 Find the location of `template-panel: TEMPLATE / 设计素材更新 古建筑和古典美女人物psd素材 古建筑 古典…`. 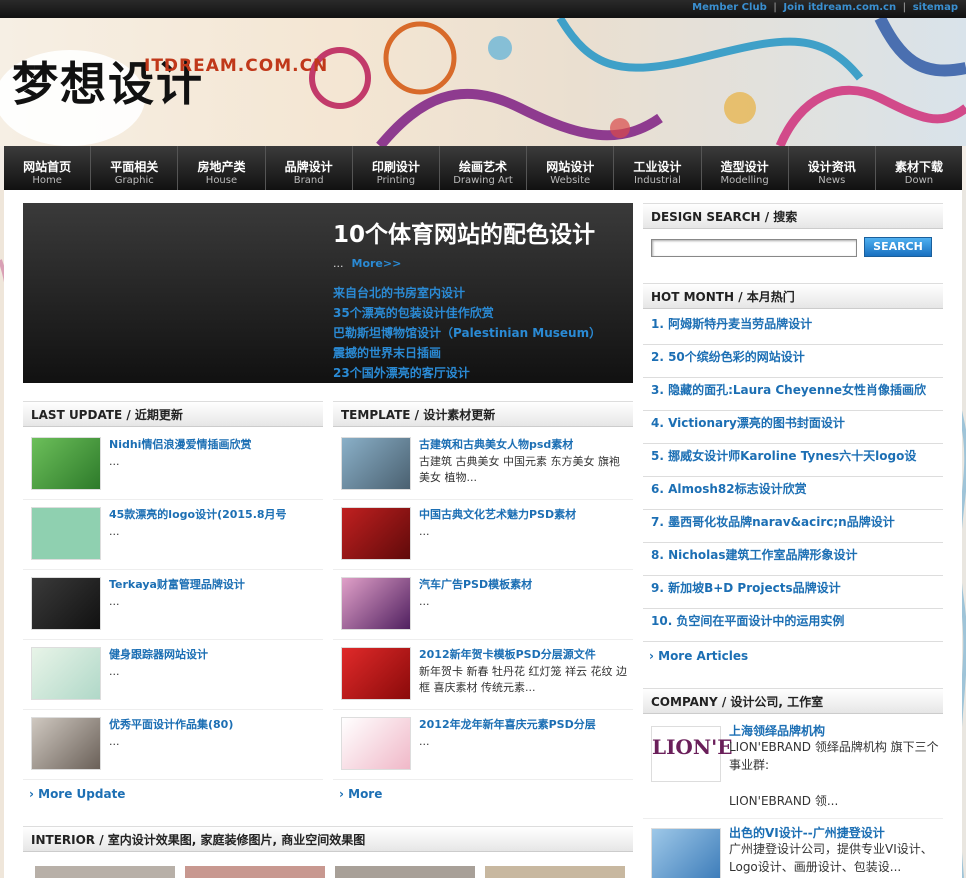

template-panel: TEMPLATE / 设计素材更新 古建筑和古典美女人物psd素材 古建筑 古典… is located at coordinates (483, 606).